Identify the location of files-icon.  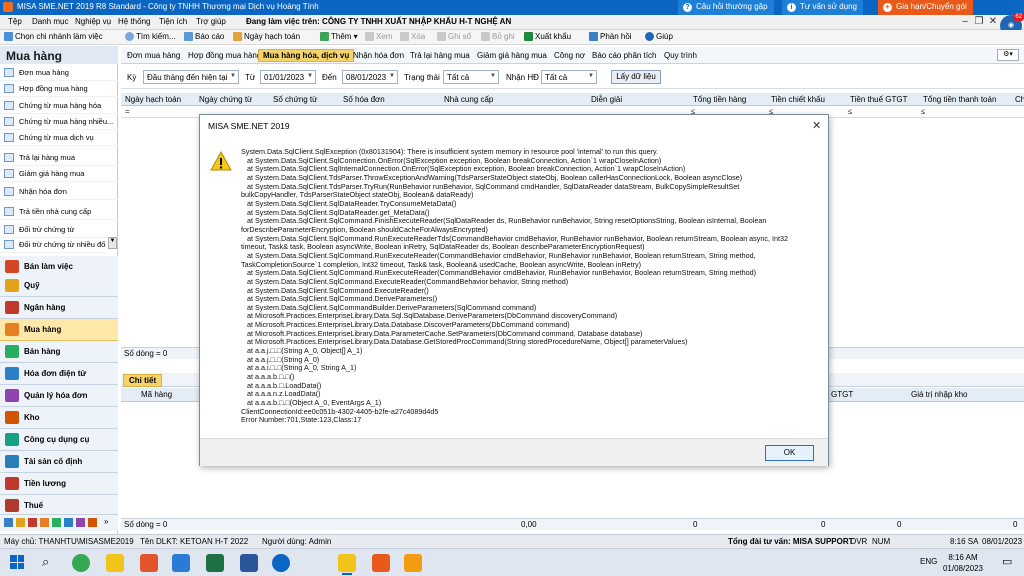
(115, 563).